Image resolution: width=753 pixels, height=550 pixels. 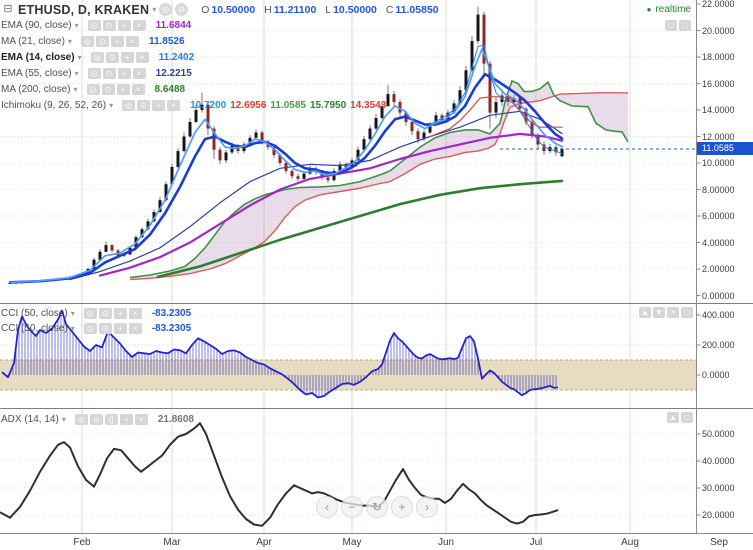 What do you see at coordinates (402, 507) in the screenshot?
I see `zoom-in-button: +` at bounding box center [402, 507].